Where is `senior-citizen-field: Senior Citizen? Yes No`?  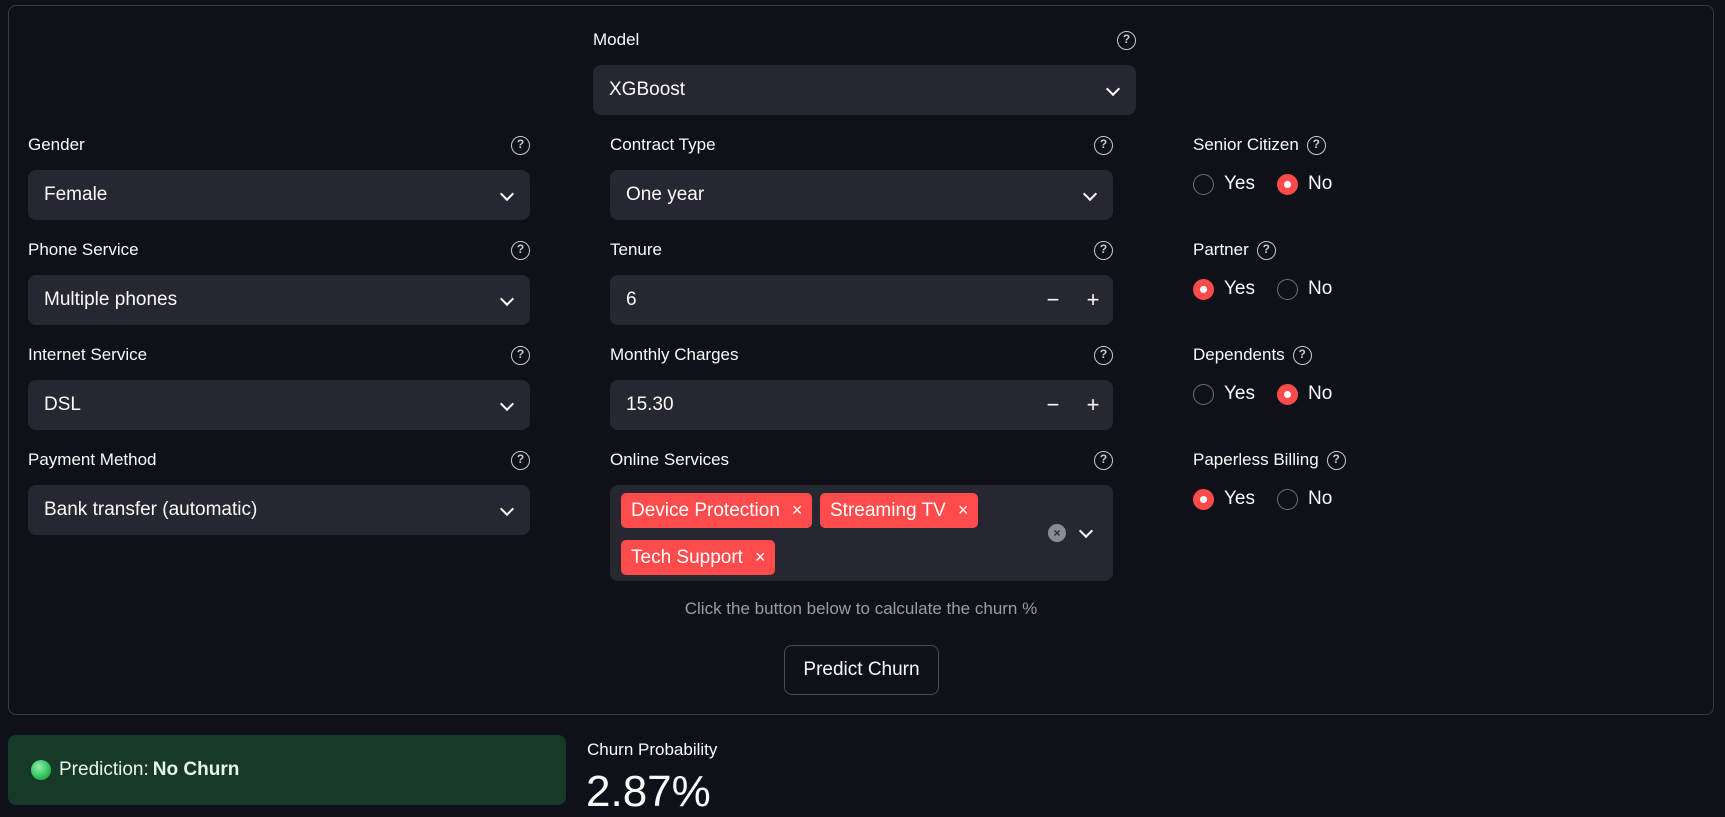
senior-citizen-field: Senior Citizen? Yes No is located at coordinates (1343, 164).